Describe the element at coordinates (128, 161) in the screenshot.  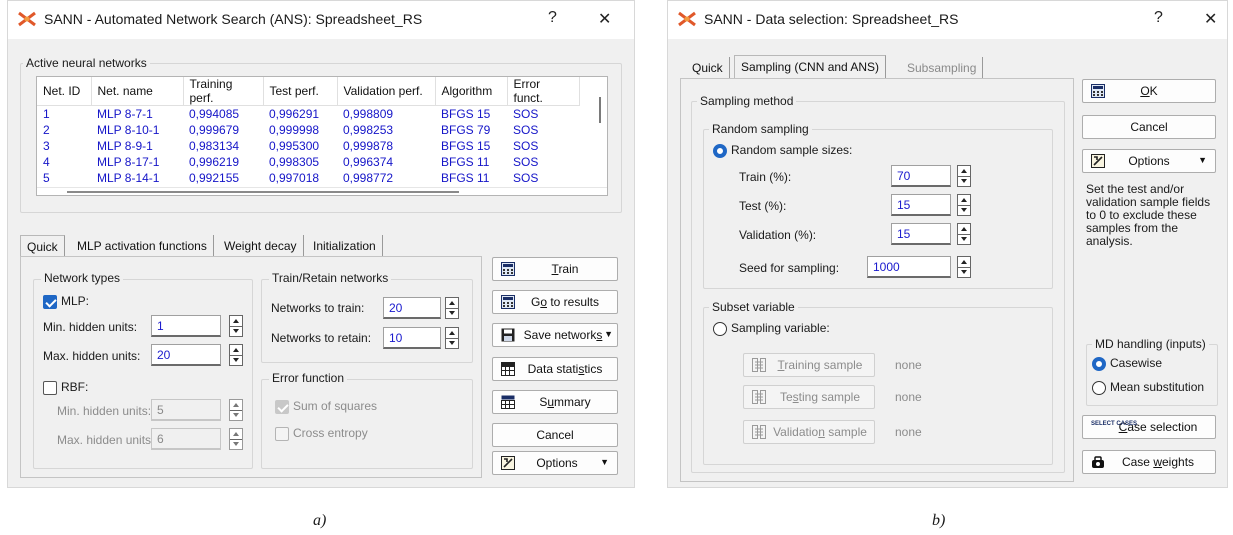
I see `cell: MLP 8-17-1` at that location.